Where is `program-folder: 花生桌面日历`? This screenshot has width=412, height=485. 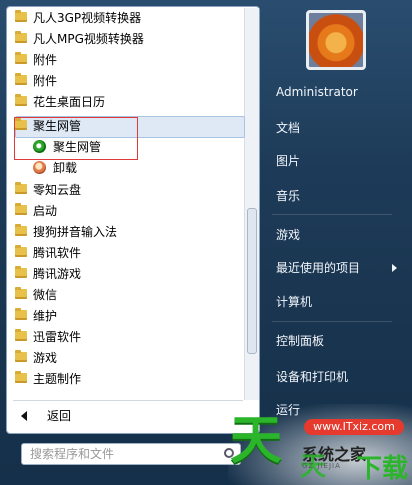
program-folder: 花生桌面日历 is located at coordinates (129, 102).